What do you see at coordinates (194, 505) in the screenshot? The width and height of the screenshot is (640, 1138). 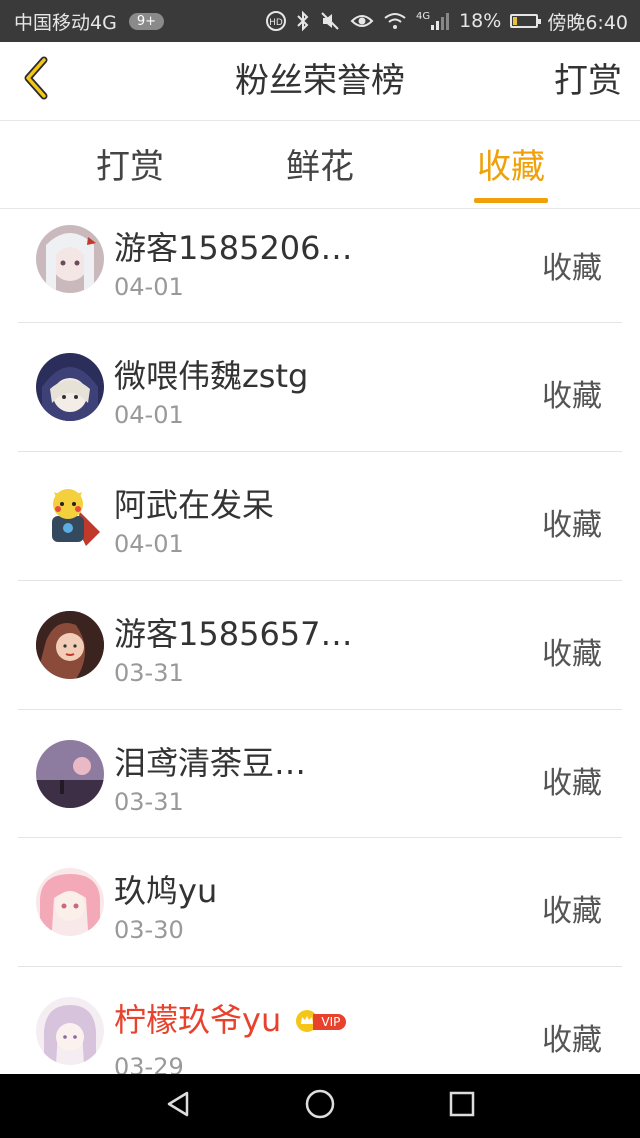 I see `fan-name: 阿武在发呆` at bounding box center [194, 505].